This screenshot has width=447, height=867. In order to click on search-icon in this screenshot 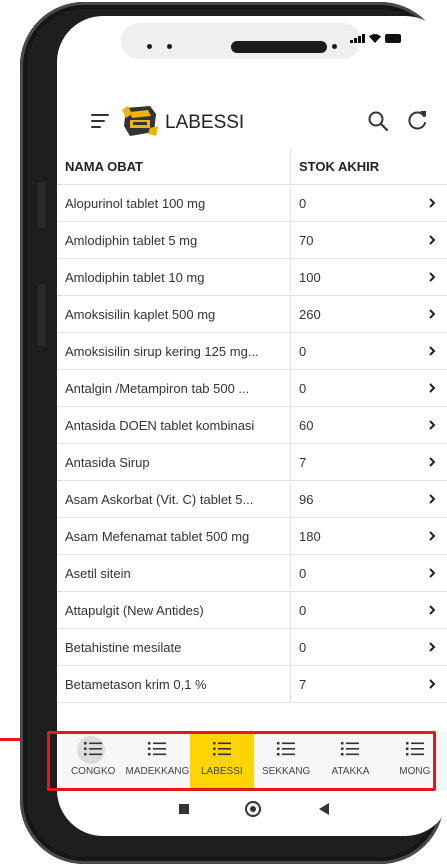, I will do `click(378, 121)`.